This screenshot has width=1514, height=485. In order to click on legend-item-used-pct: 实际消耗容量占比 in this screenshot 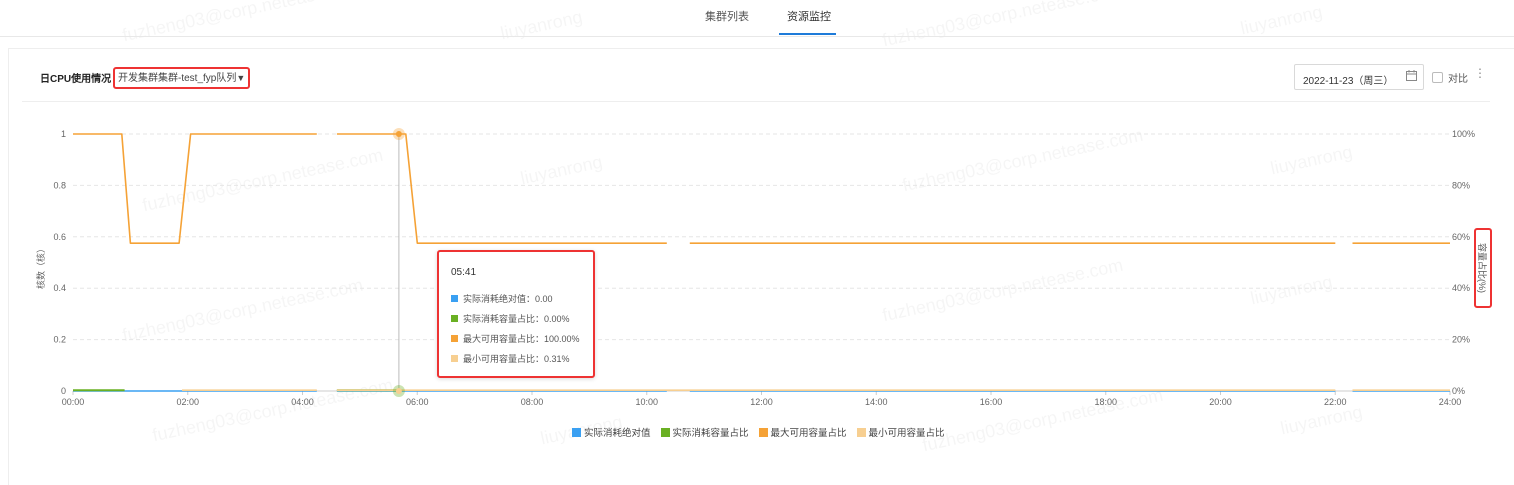, I will do `click(704, 432)`.